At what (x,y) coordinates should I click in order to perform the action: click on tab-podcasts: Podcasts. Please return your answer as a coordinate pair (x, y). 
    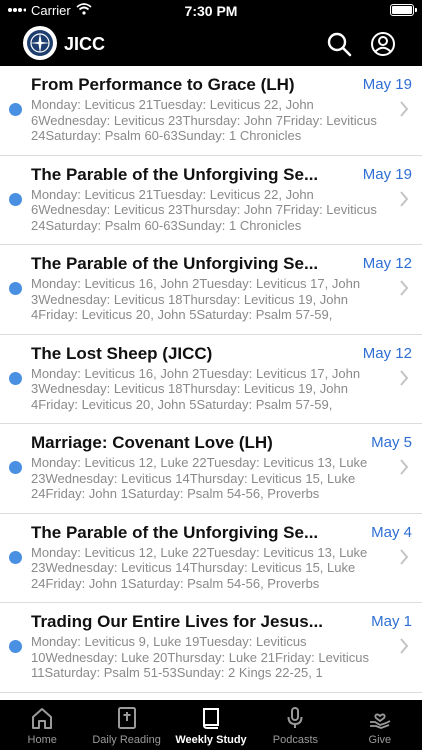
    Looking at the image, I should click on (295, 725).